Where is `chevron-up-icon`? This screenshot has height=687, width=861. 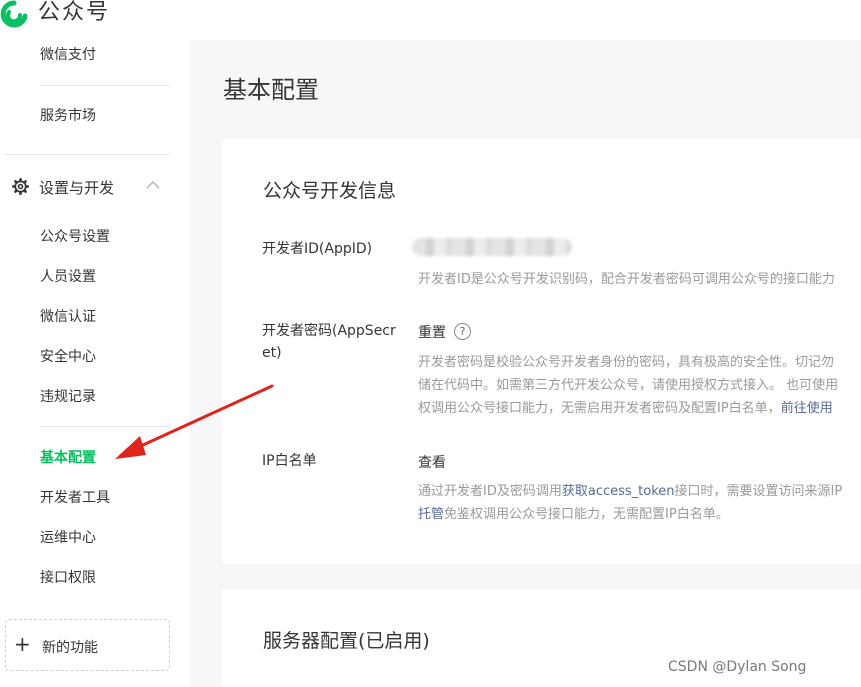
chevron-up-icon is located at coordinates (153, 185).